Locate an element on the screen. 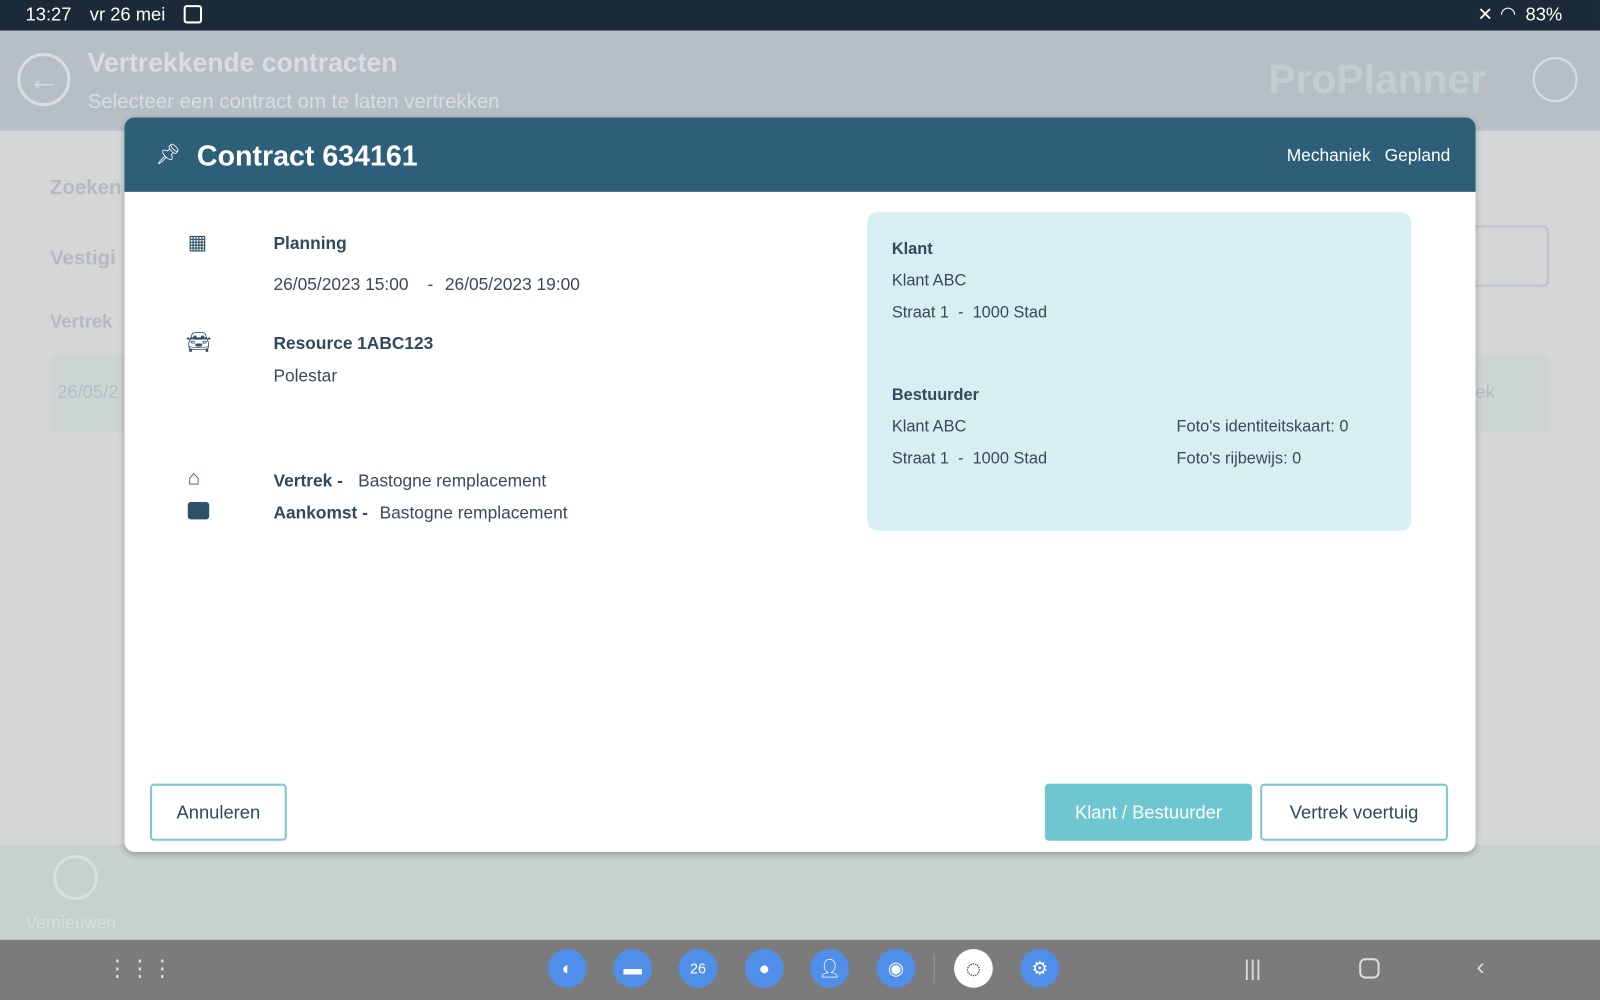 This screenshot has height=1000, width=1600. status-bar: 13:27 vr 26 mei ✕ ◠ 83% is located at coordinates (800, 15).